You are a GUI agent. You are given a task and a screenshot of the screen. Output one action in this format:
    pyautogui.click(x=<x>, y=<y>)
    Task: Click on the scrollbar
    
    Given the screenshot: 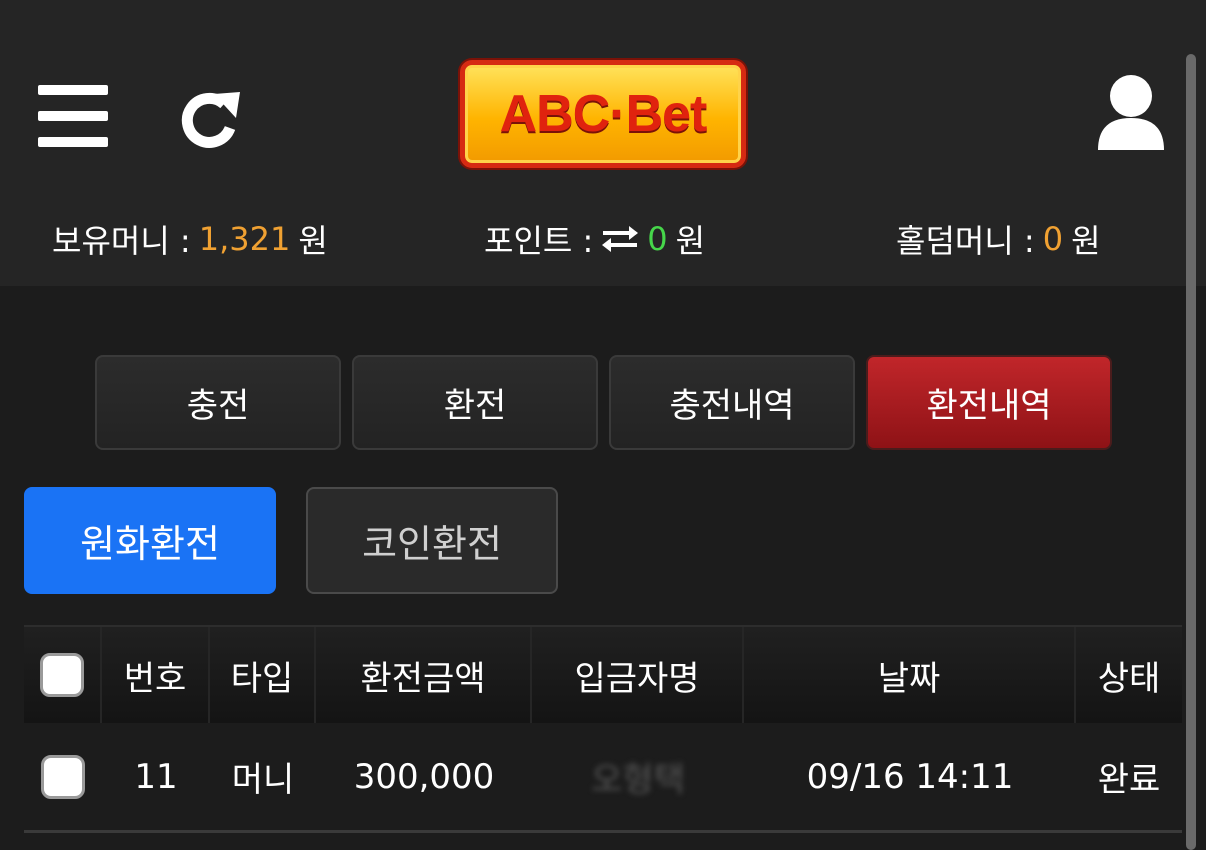 What is the action you would take?
    pyautogui.click(x=1191, y=452)
    